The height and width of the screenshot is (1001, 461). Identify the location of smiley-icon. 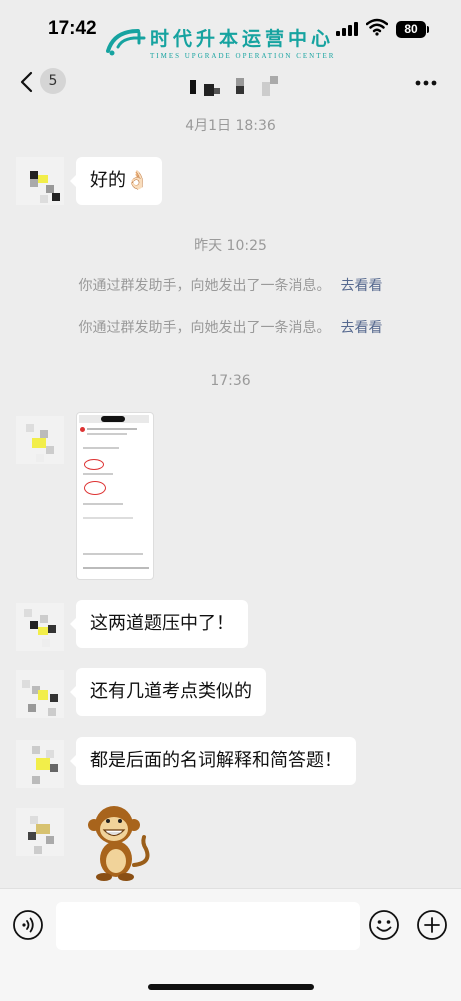
(384, 925).